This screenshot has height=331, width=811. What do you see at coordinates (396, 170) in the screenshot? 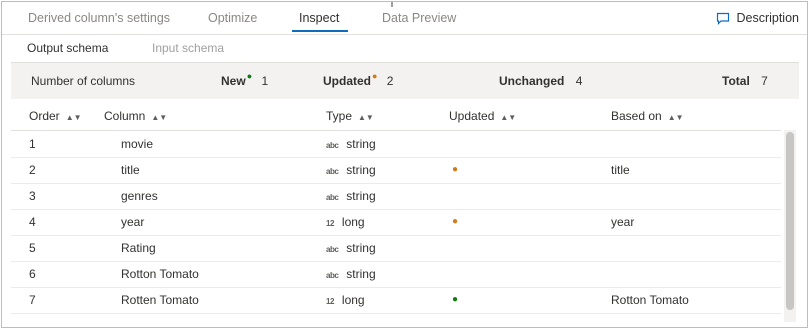
I see `table-row: 2 title abc string ● title` at bounding box center [396, 170].